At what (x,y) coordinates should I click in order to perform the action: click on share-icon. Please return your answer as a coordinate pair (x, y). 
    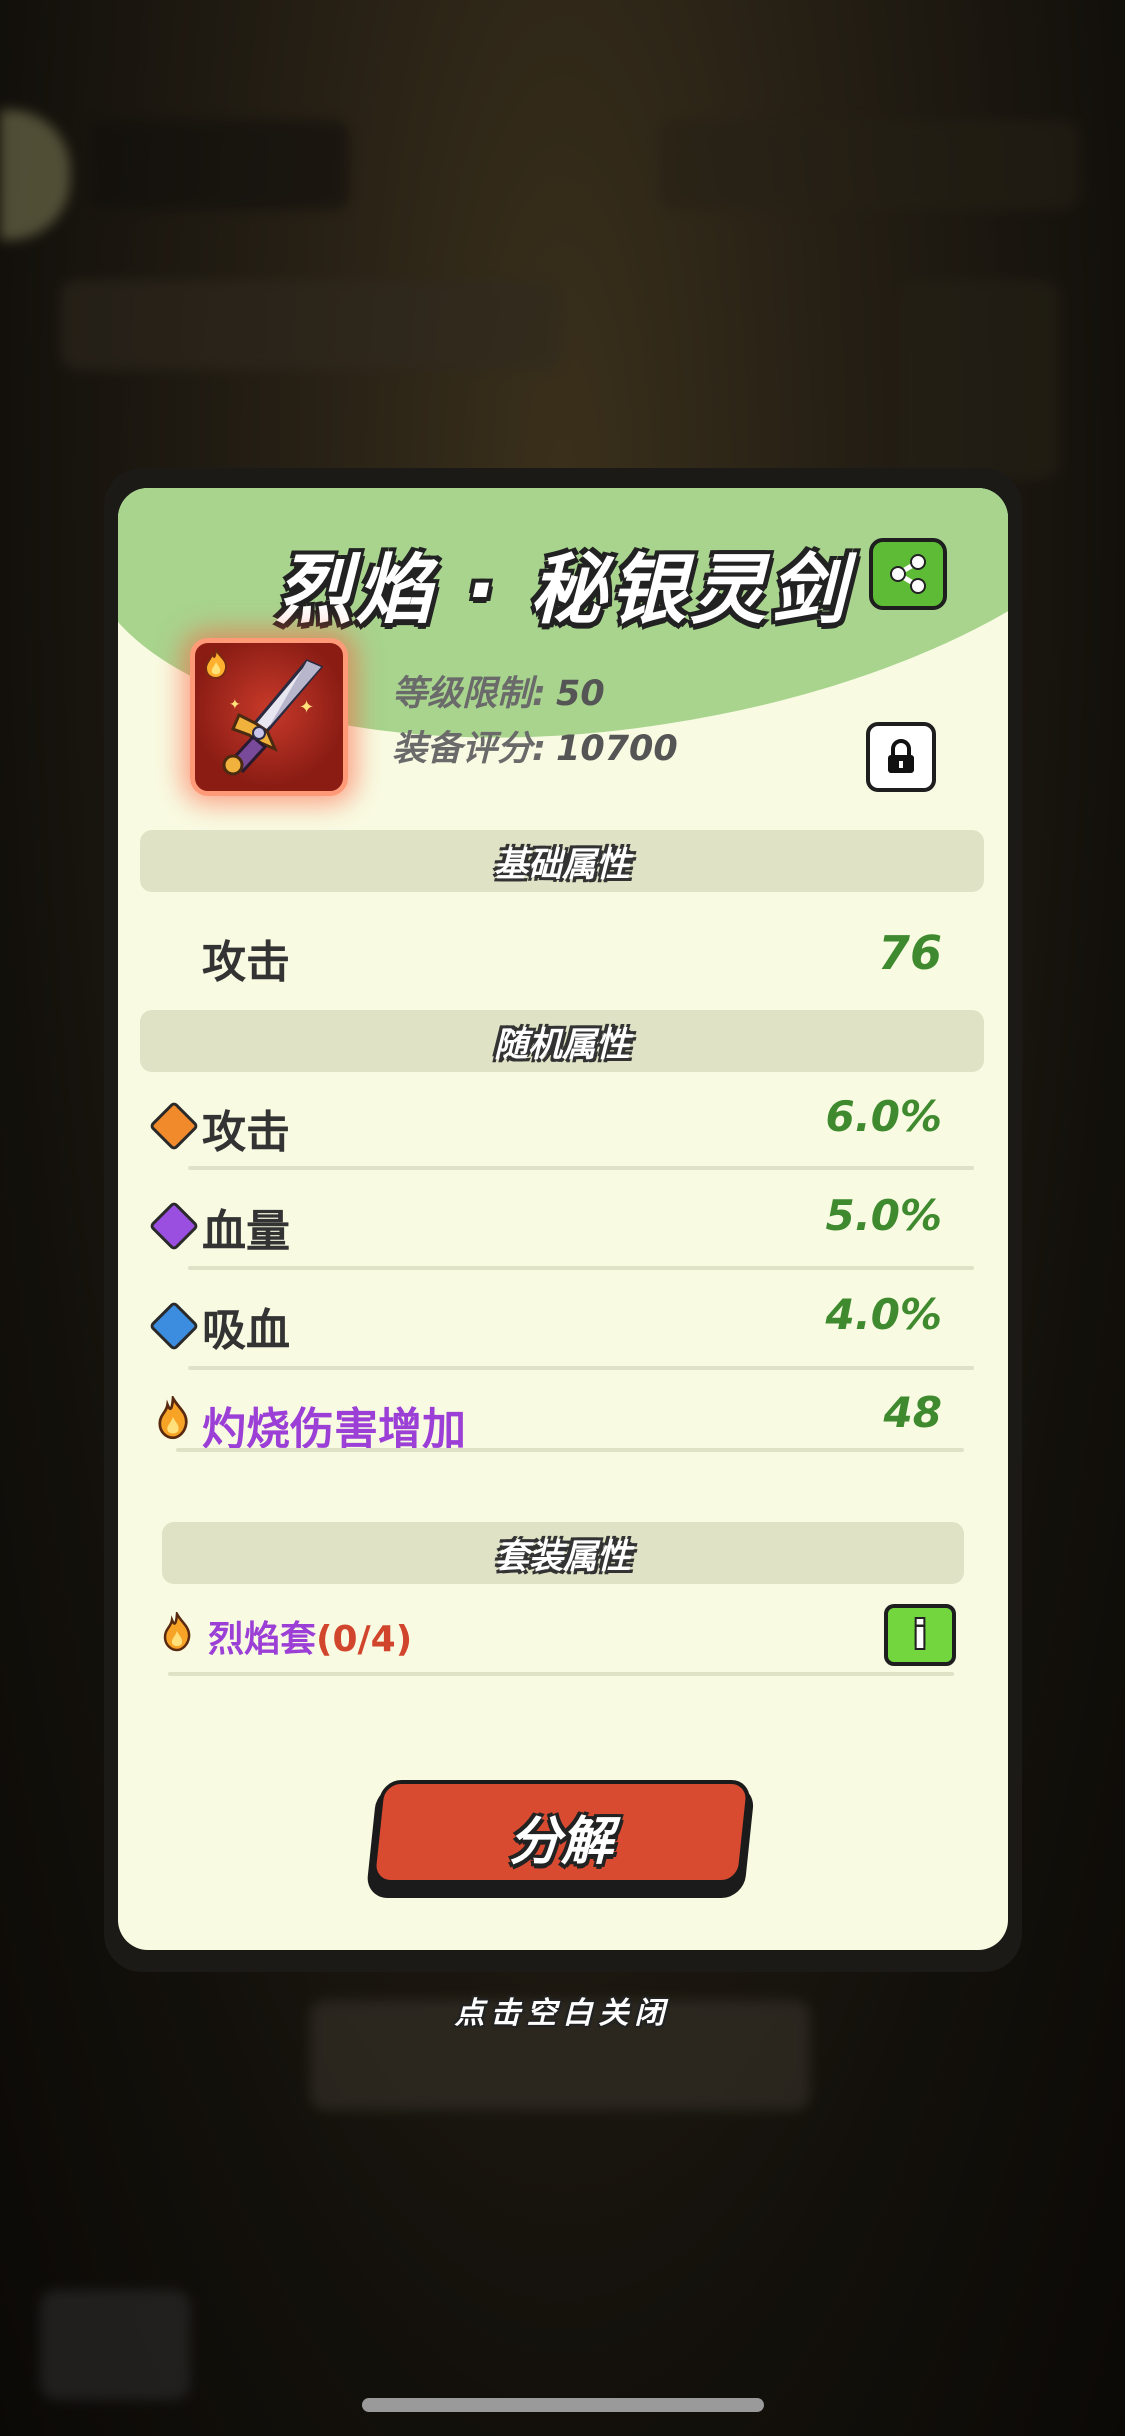
    Looking at the image, I should click on (908, 574).